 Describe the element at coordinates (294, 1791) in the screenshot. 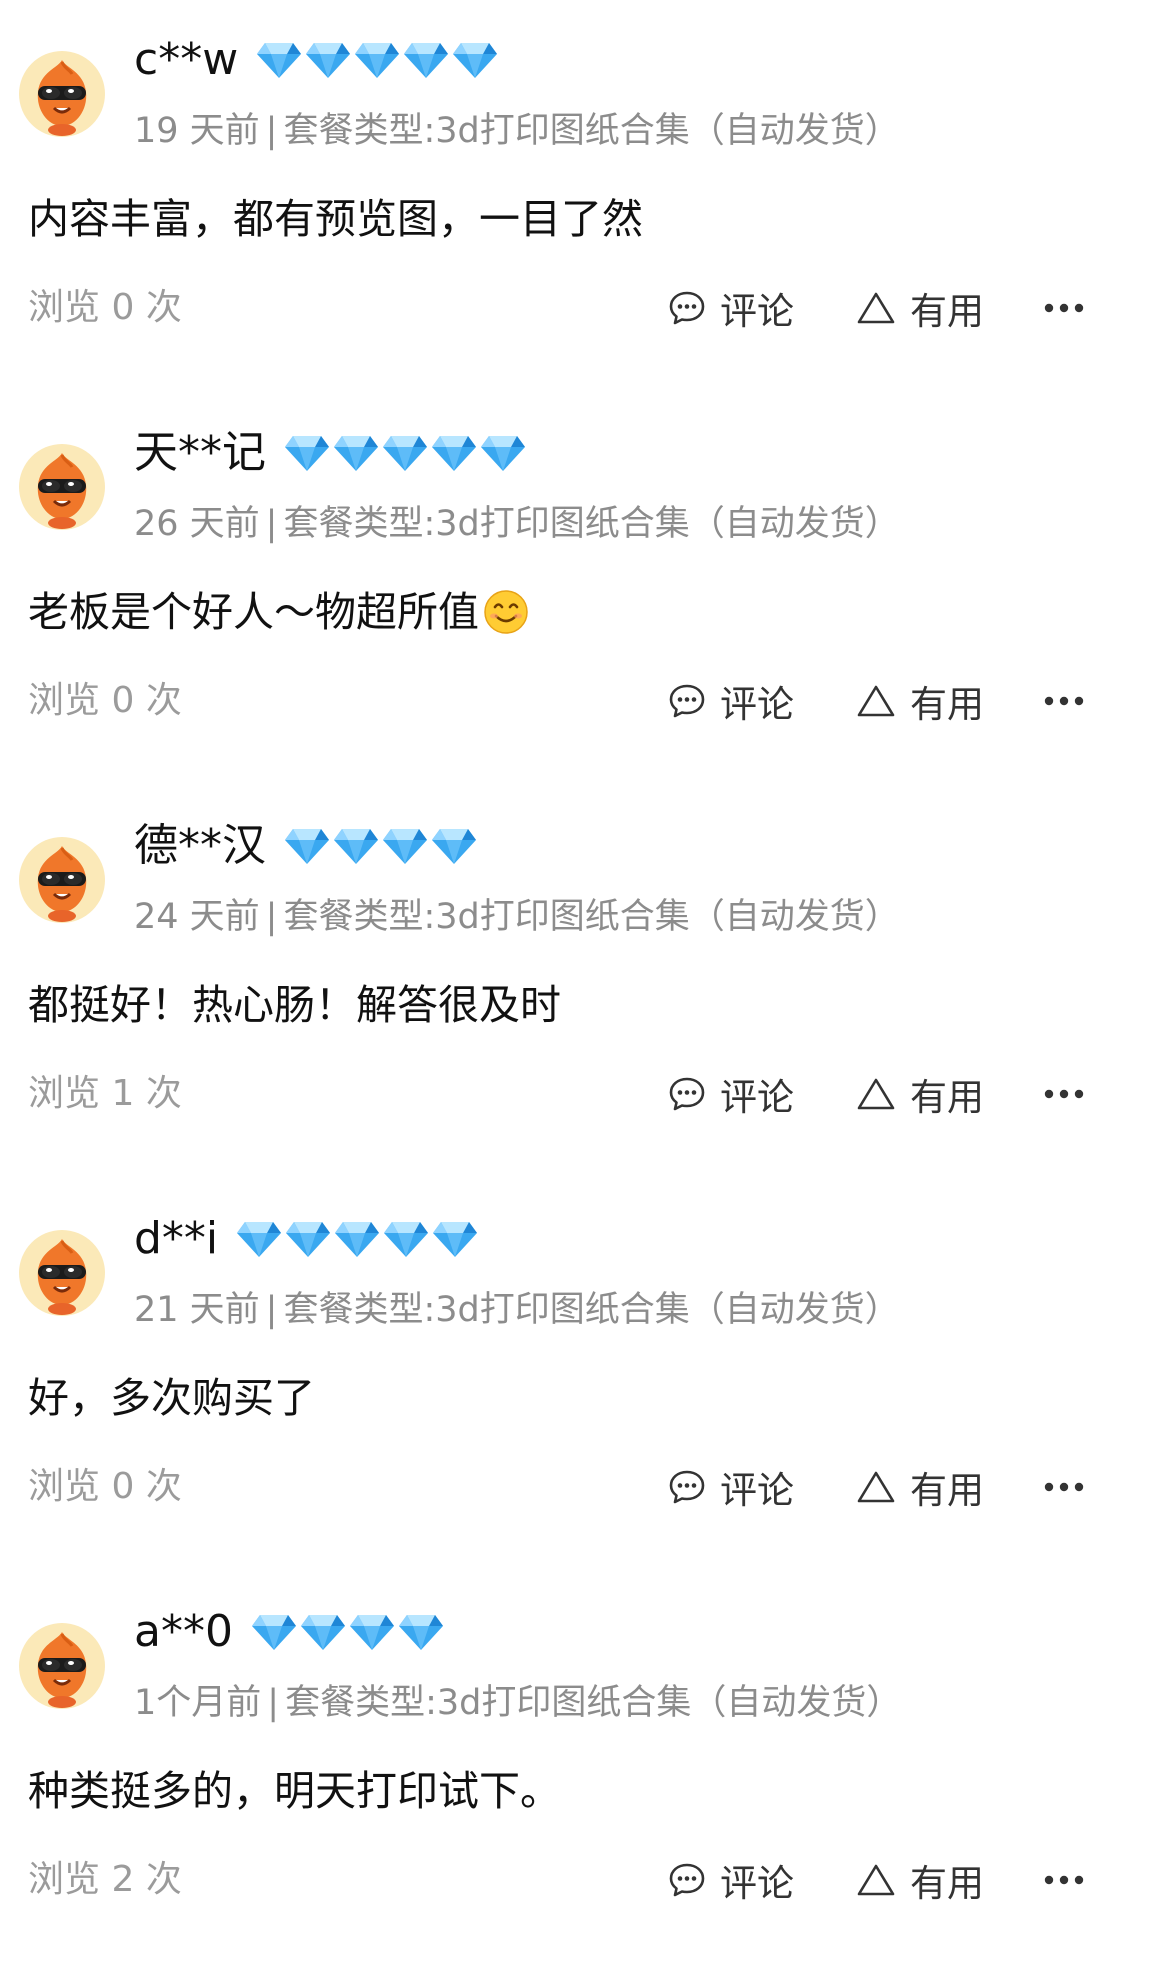

I see `review-content: 种类挺多的，明天打印试下。` at that location.